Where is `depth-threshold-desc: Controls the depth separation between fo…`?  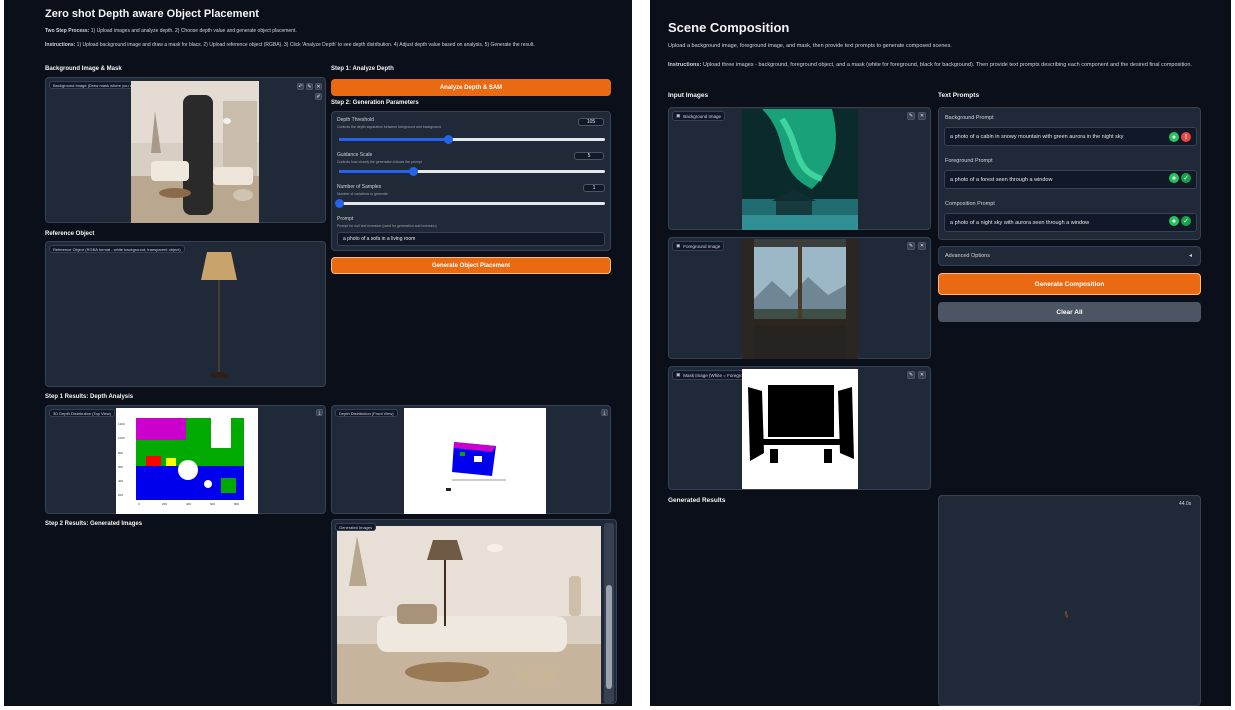
depth-threshold-desc: Controls the depth separation between fo… is located at coordinates (389, 127).